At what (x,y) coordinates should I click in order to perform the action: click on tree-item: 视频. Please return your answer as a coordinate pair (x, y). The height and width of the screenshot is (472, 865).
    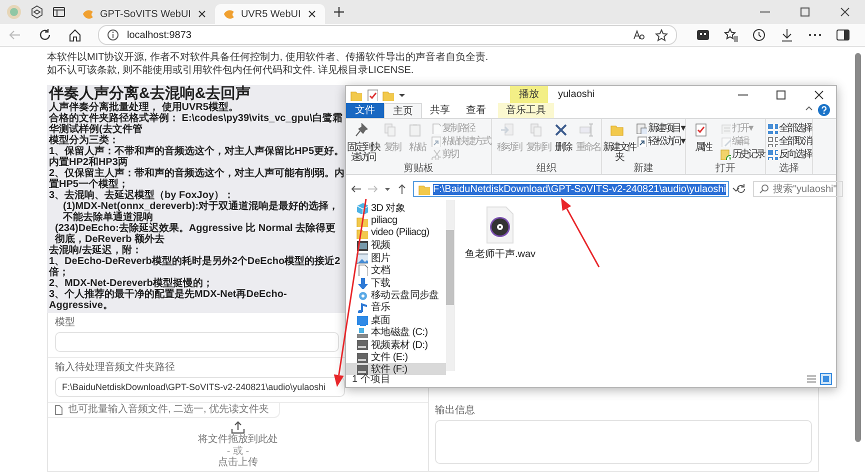
    Looking at the image, I should click on (396, 245).